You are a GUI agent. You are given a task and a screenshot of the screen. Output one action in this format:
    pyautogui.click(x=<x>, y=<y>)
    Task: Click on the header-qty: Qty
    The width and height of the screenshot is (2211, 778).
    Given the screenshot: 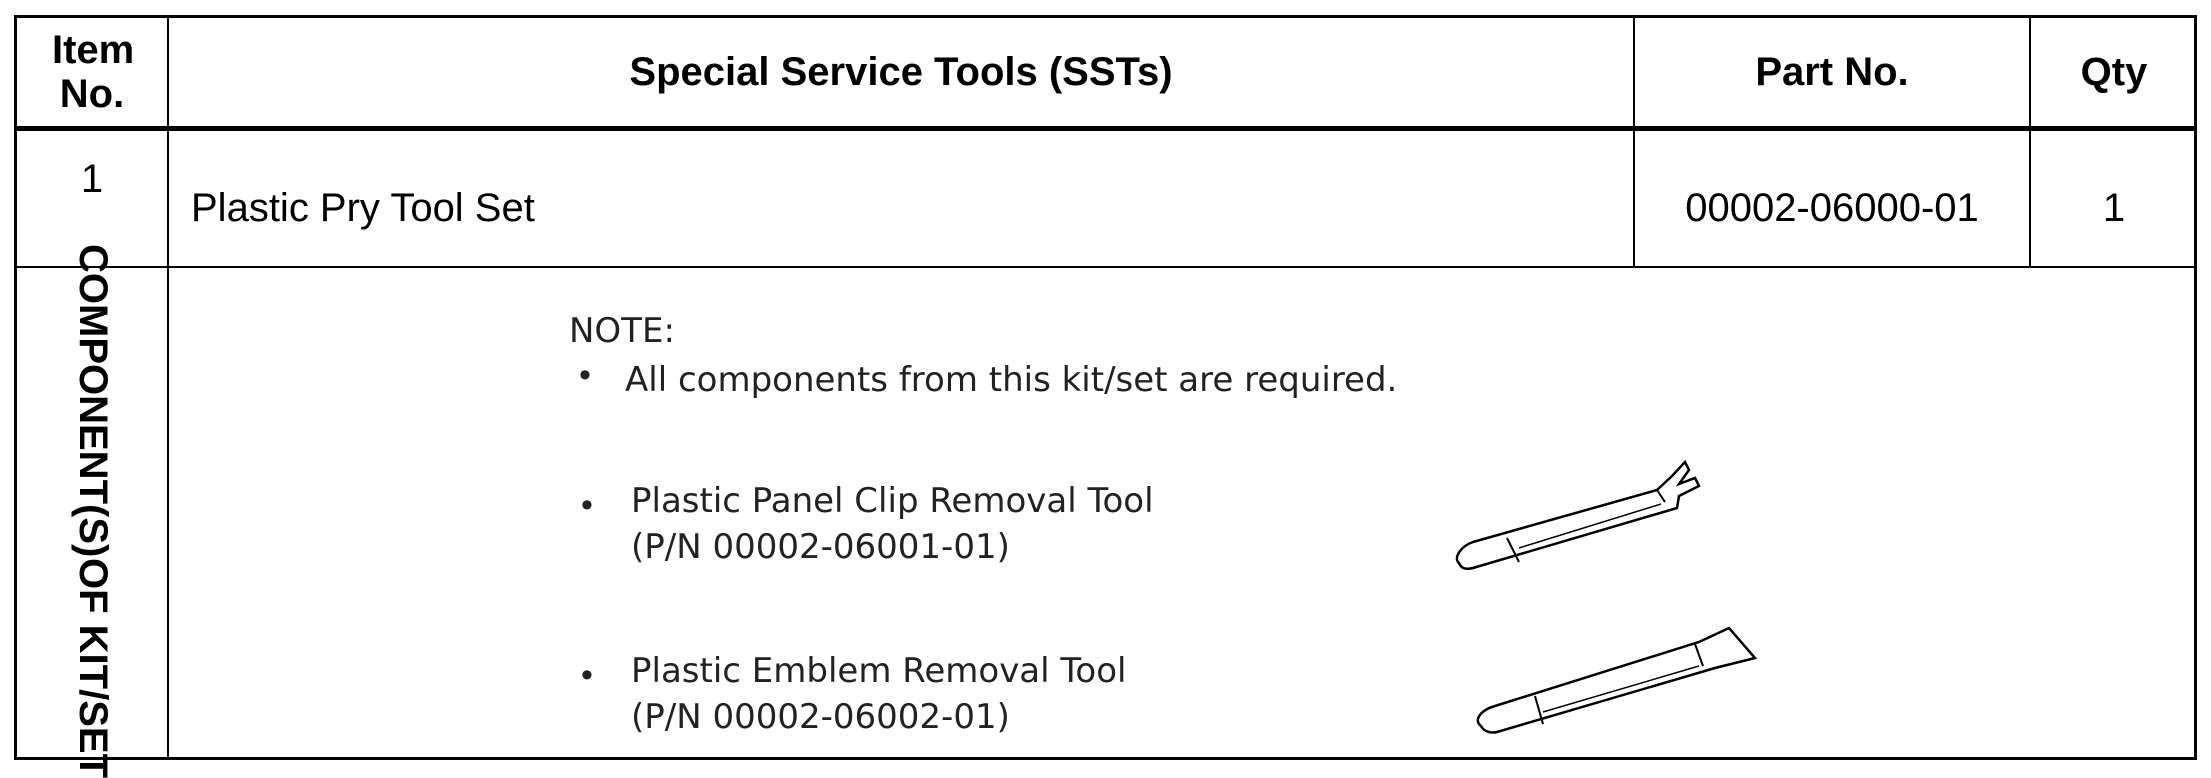 What is the action you would take?
    pyautogui.click(x=2114, y=72)
    